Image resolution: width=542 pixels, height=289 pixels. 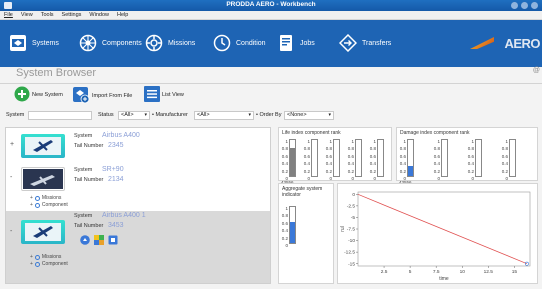 I want to click on system-search-input, so click(x=60, y=115).